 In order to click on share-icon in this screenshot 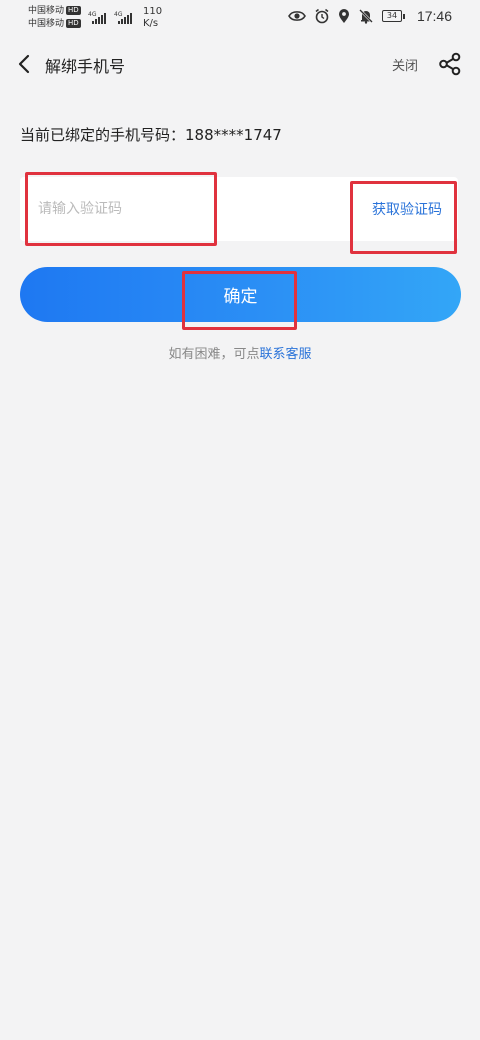, I will do `click(450, 64)`.